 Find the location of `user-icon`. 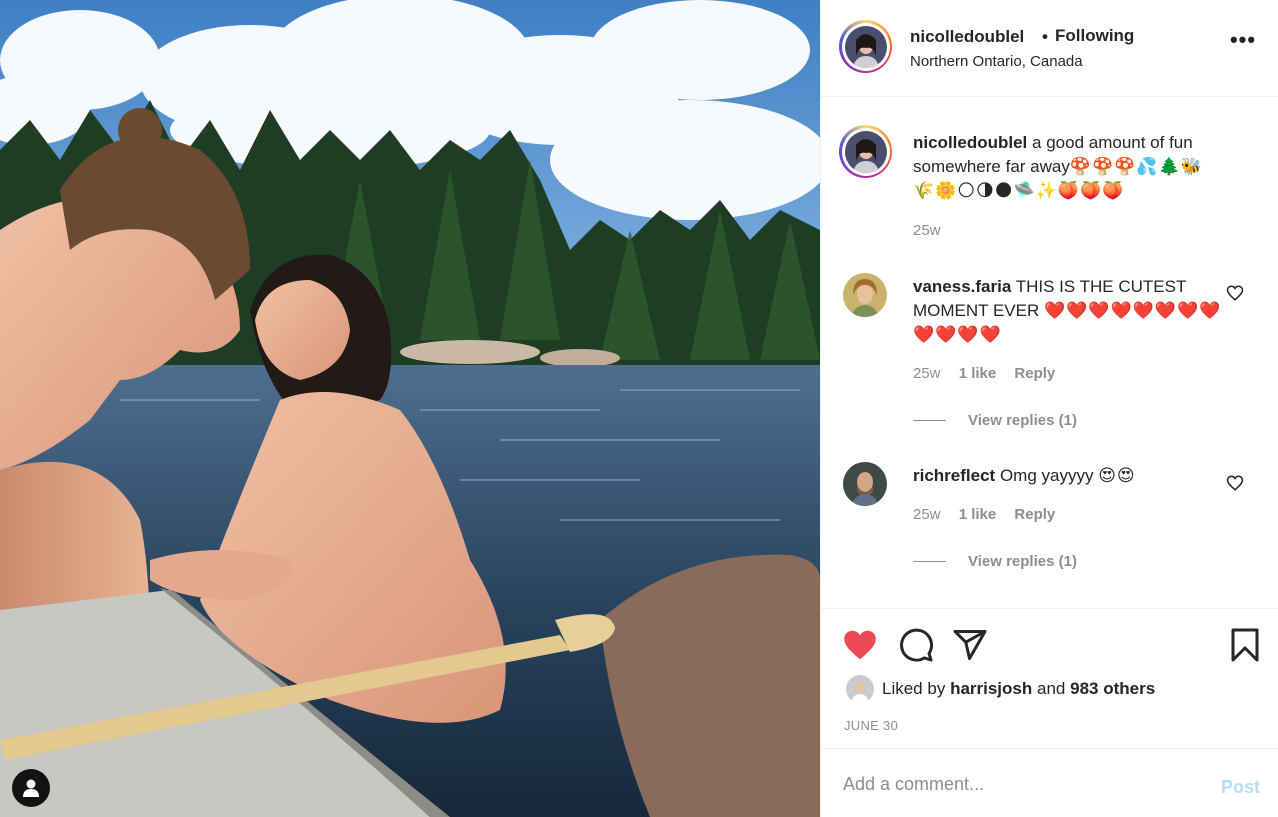

user-icon is located at coordinates (31, 788).